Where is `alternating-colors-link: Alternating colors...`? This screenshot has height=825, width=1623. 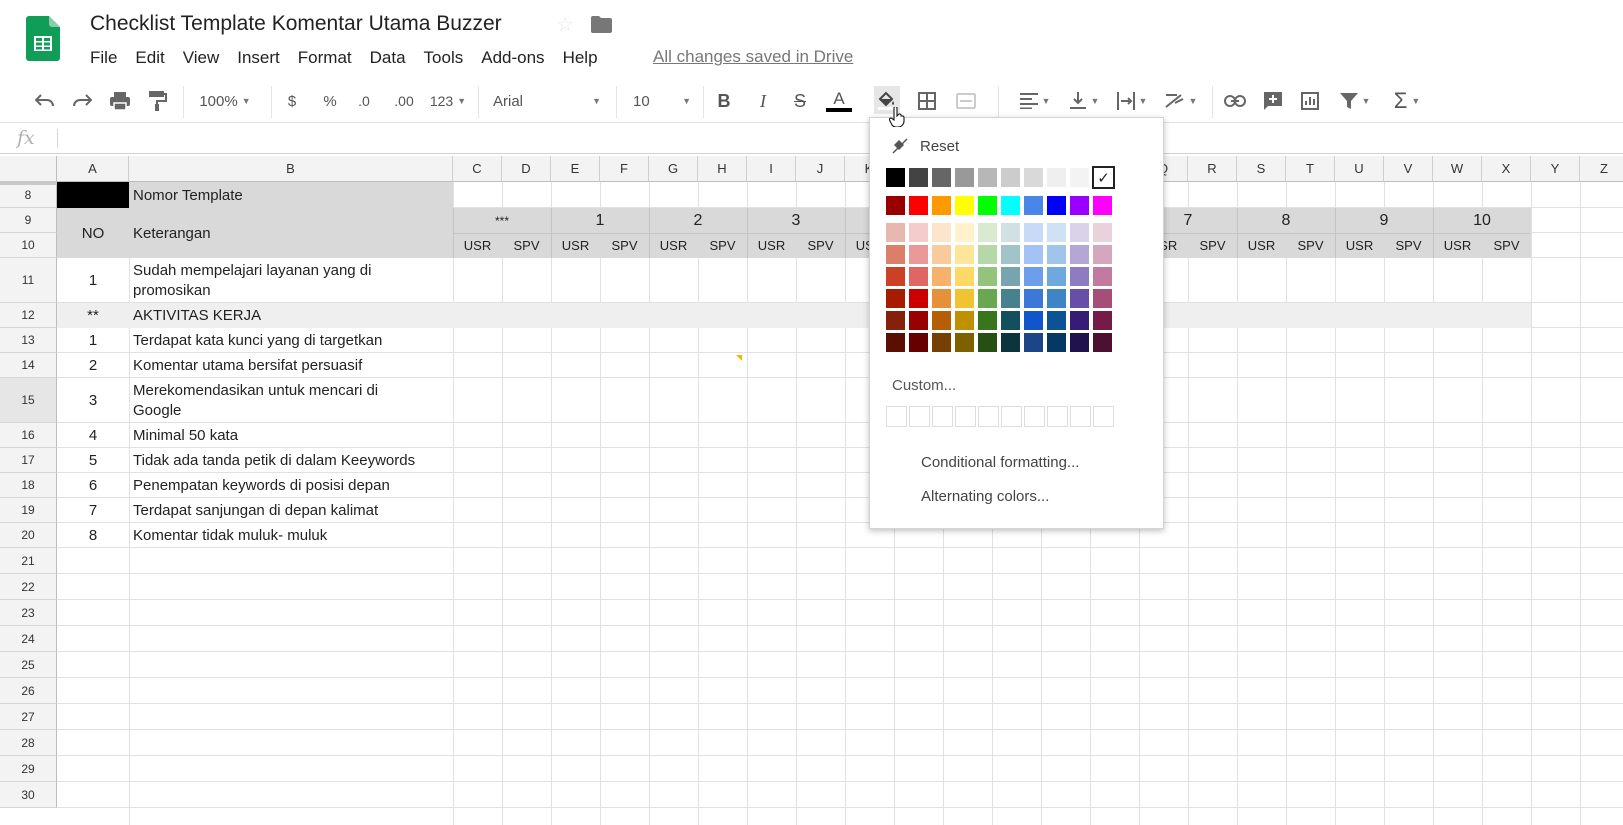
alternating-colors-link: Alternating colors... is located at coordinates (985, 496).